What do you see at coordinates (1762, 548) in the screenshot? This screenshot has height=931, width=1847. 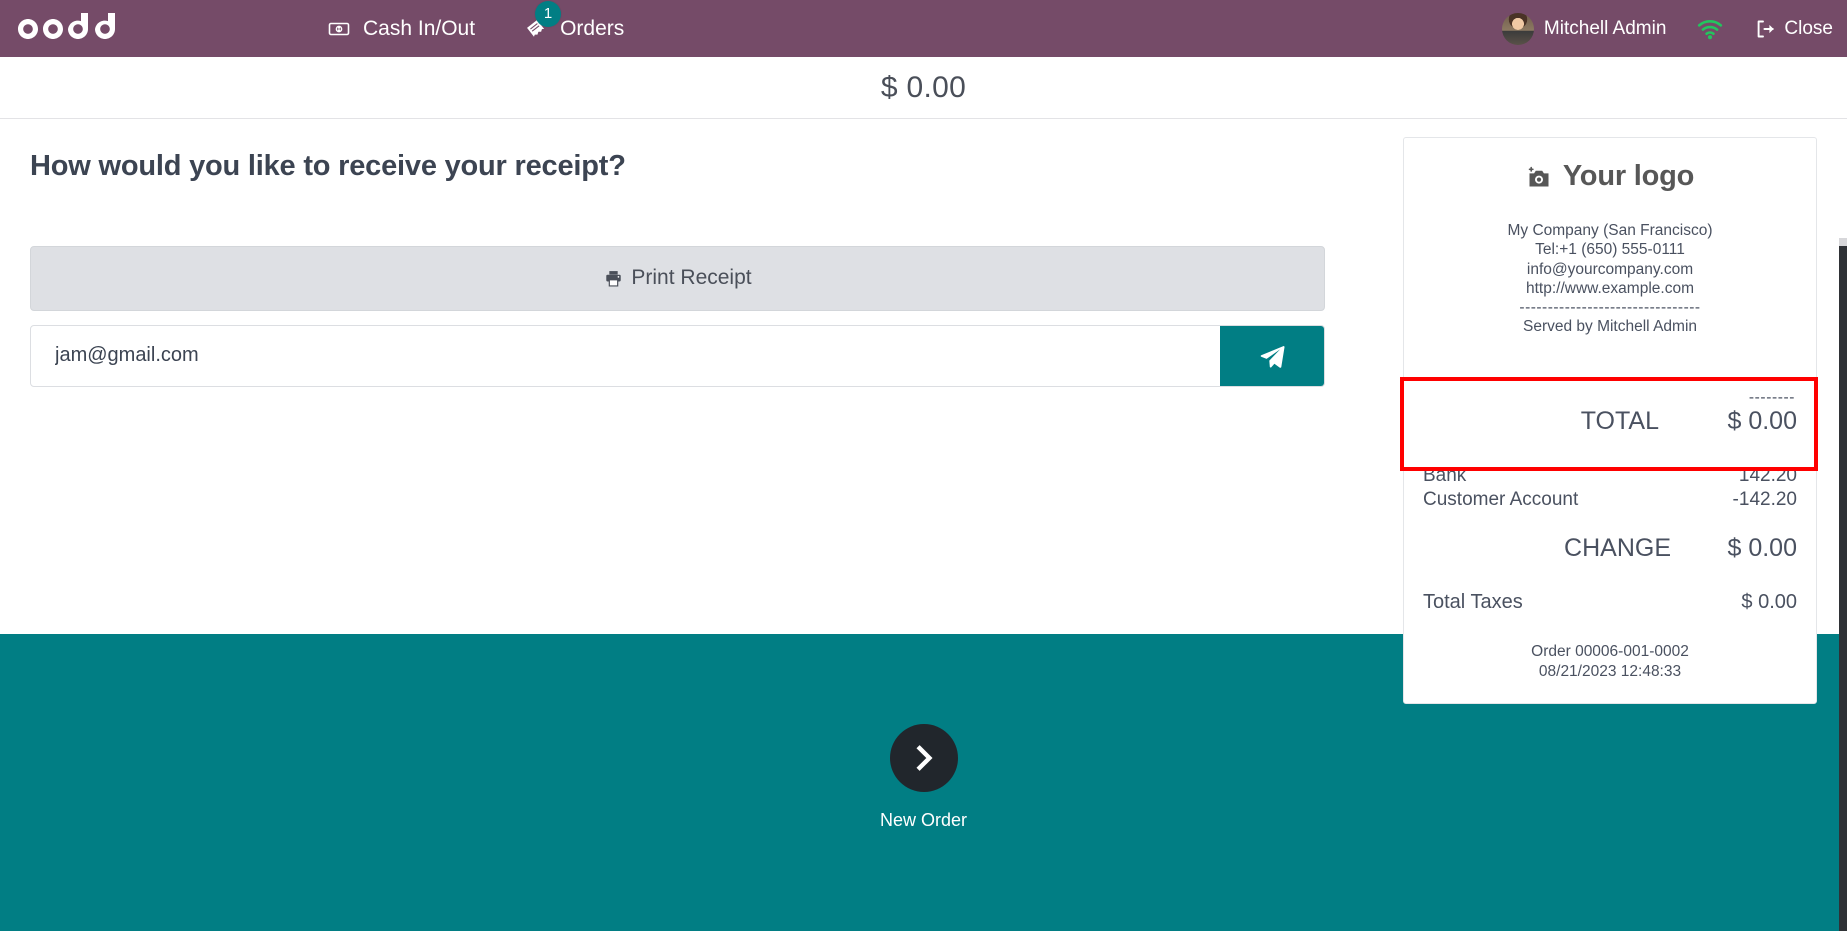 I see `receipt-change-value: $ 0.00` at bounding box center [1762, 548].